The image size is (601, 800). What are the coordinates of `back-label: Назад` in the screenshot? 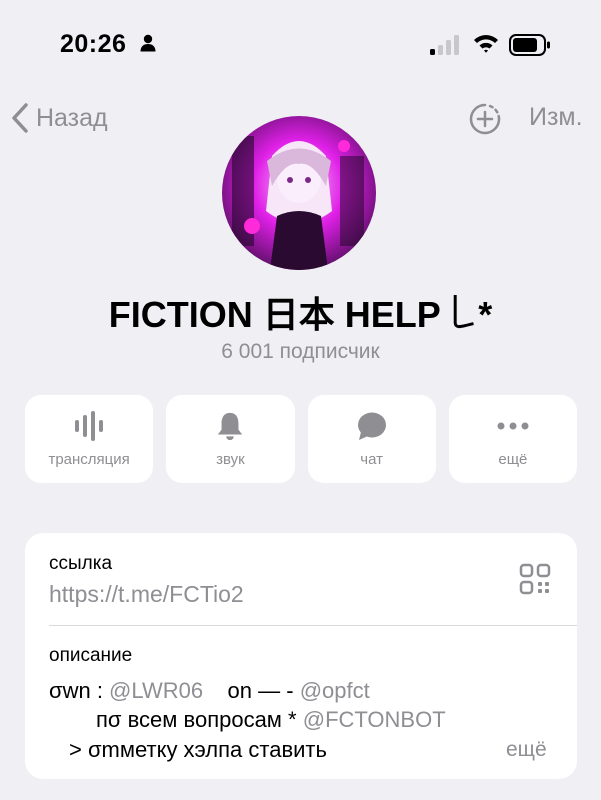 It's located at (72, 117).